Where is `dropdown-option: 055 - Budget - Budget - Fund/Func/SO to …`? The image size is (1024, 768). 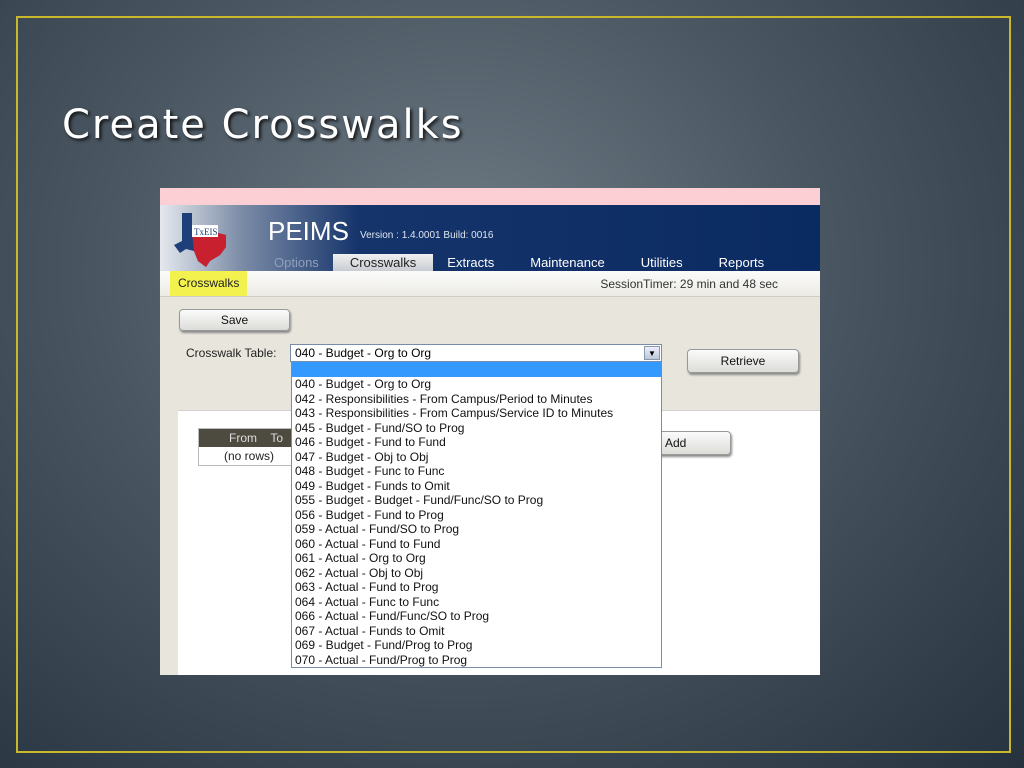
dropdown-option: 055 - Budget - Budget - Fund/Func/SO to … is located at coordinates (476, 500).